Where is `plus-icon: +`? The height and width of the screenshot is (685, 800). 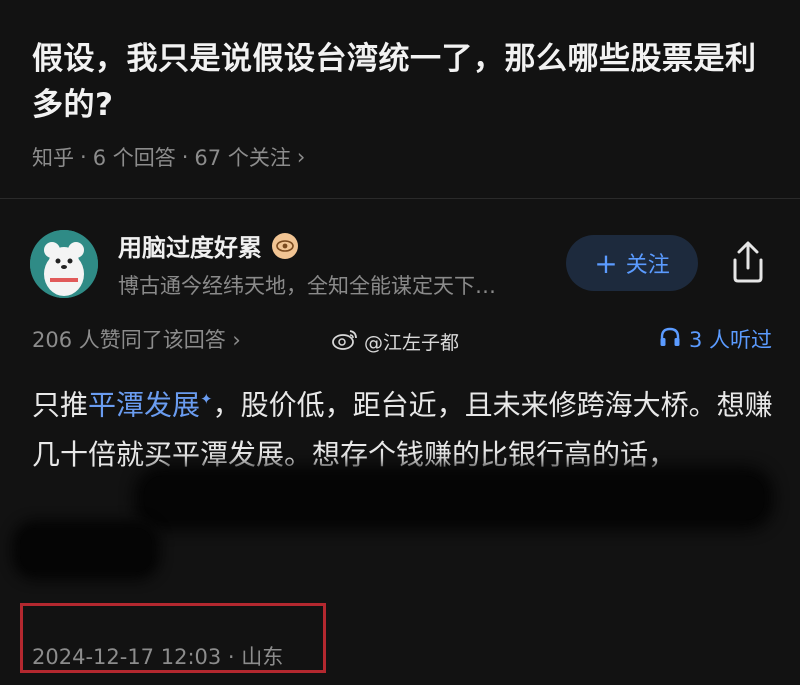 plus-icon: + is located at coordinates (606, 263).